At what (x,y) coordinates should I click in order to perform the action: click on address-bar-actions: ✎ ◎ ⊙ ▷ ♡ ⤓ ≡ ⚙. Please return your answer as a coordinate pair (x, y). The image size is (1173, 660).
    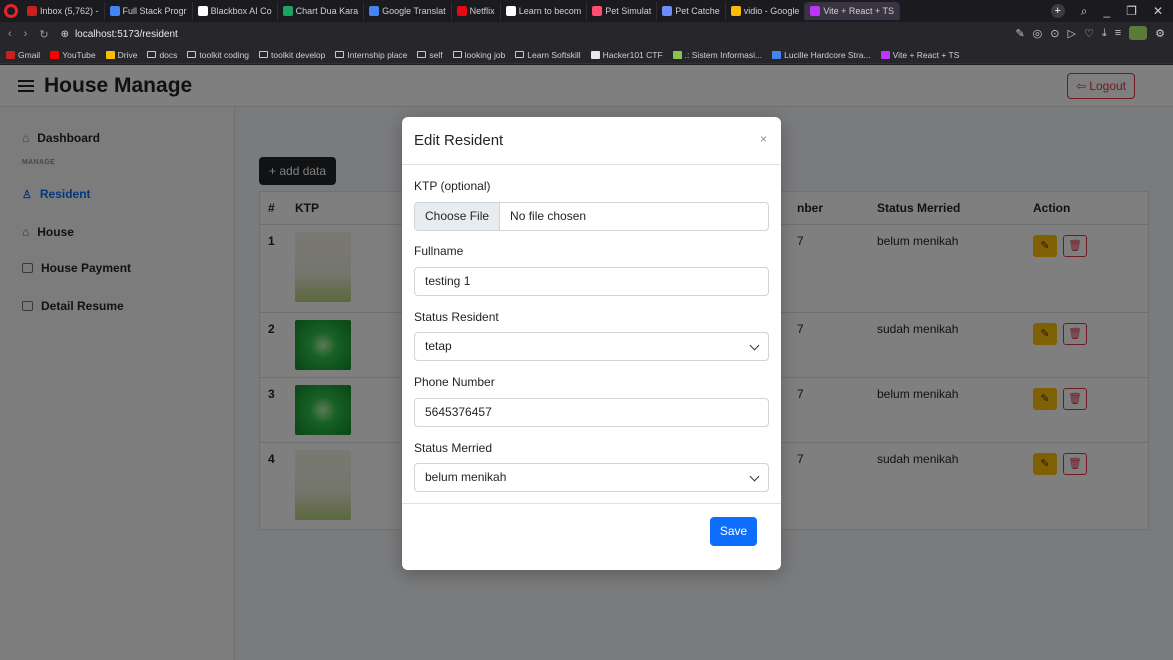
    Looking at the image, I should click on (1090, 33).